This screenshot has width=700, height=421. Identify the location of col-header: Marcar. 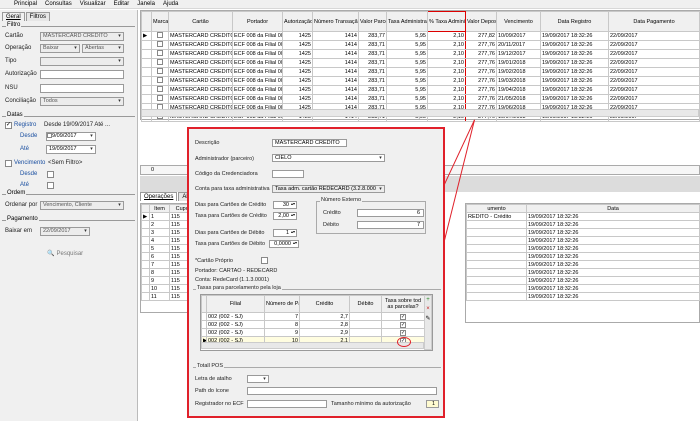
(160, 21).